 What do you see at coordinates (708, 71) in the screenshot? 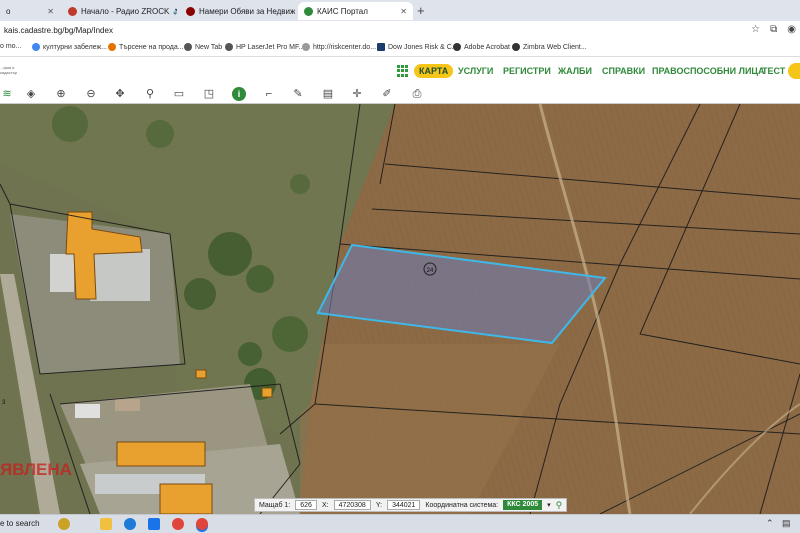
I see `nav-pravosposobni: ПРАВОСПОСОБНИ ЛИЦА` at bounding box center [708, 71].